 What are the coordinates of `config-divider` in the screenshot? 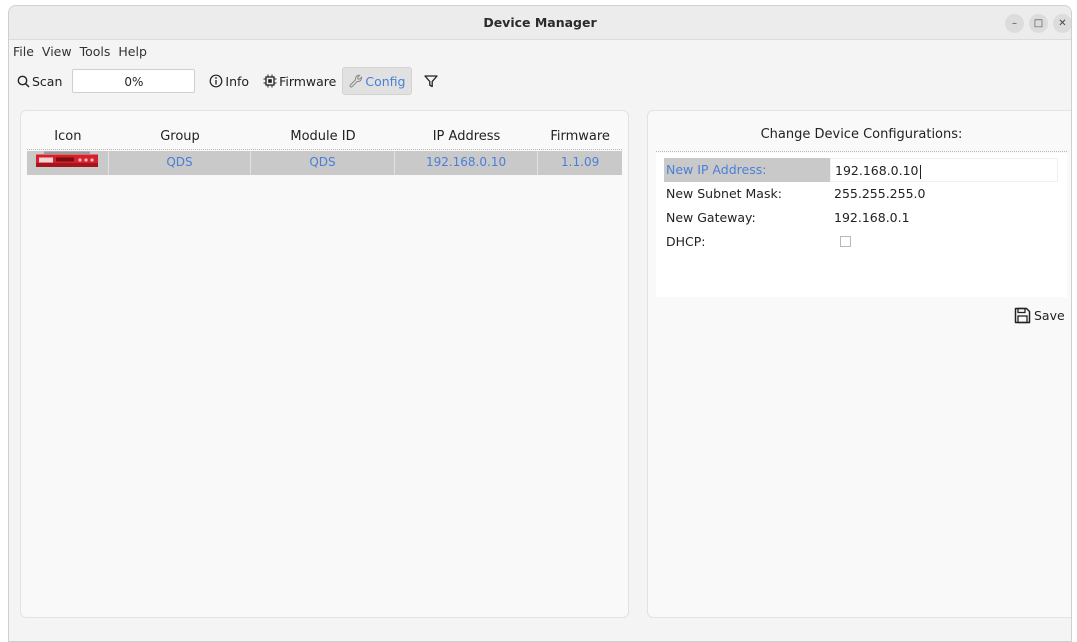 It's located at (861, 151).